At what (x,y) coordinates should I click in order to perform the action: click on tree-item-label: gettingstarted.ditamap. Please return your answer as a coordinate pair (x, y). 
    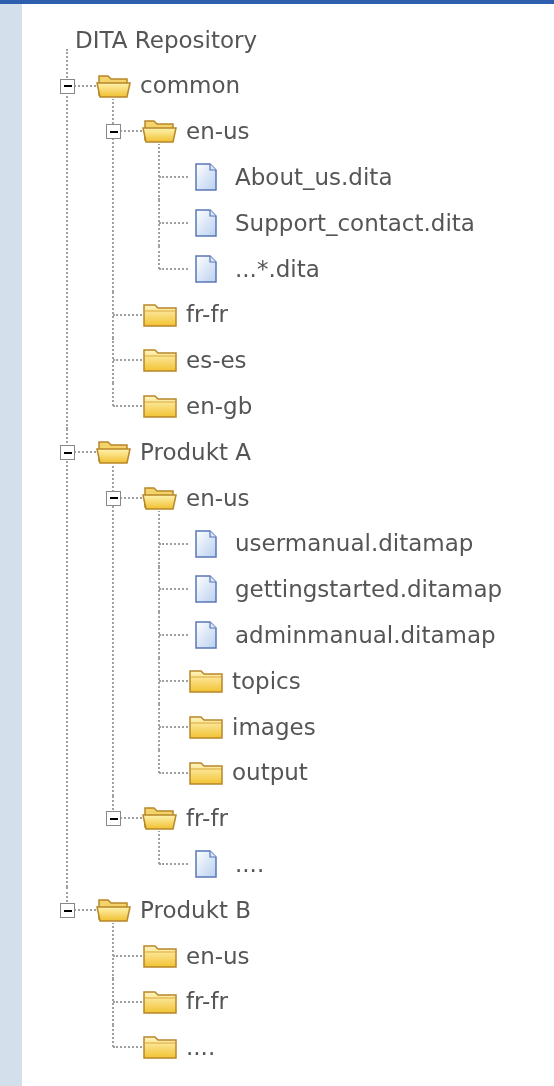
    Looking at the image, I should click on (369, 589).